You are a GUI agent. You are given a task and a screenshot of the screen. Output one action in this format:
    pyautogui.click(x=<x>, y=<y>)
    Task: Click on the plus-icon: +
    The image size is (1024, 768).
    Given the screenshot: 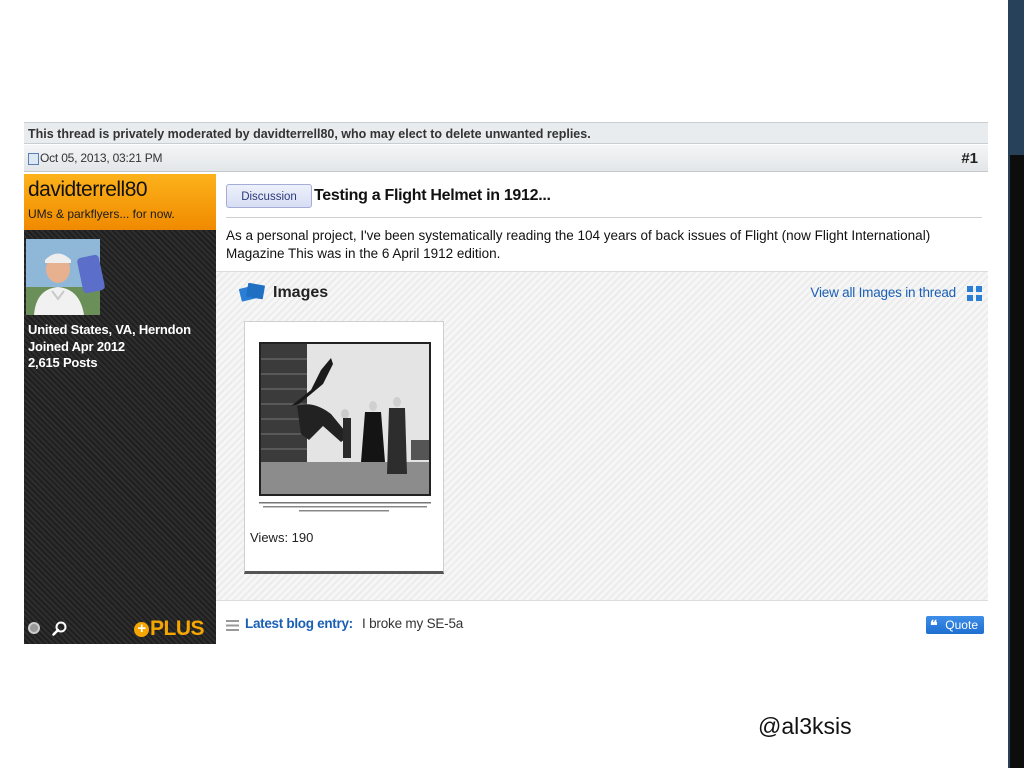 What is the action you would take?
    pyautogui.click(x=141, y=629)
    